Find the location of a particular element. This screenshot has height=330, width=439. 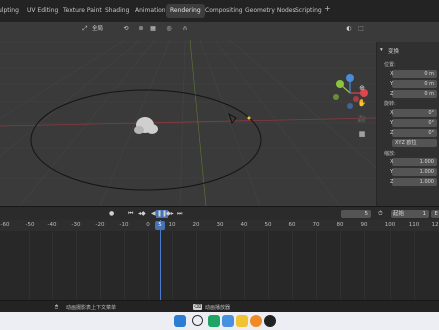

status-animation-player-hint: 动画播放器 is located at coordinates (218, 308).